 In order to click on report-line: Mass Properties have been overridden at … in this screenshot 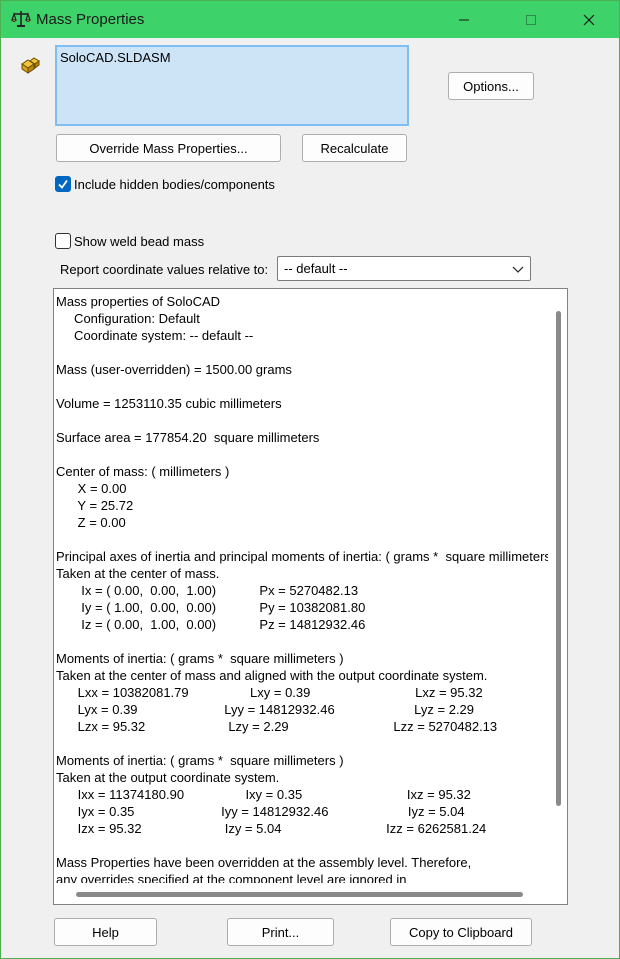, I will do `click(264, 862)`.